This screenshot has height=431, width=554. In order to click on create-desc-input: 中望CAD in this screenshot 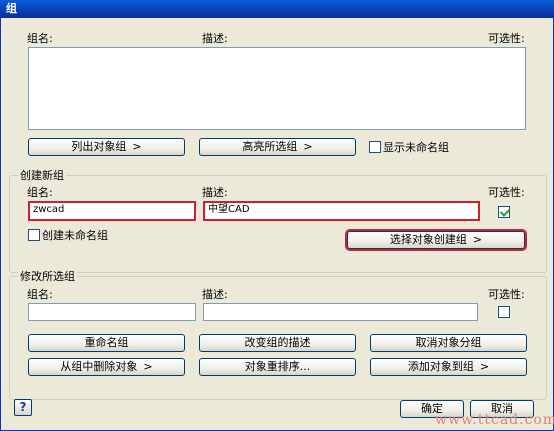, I will do `click(341, 211)`.